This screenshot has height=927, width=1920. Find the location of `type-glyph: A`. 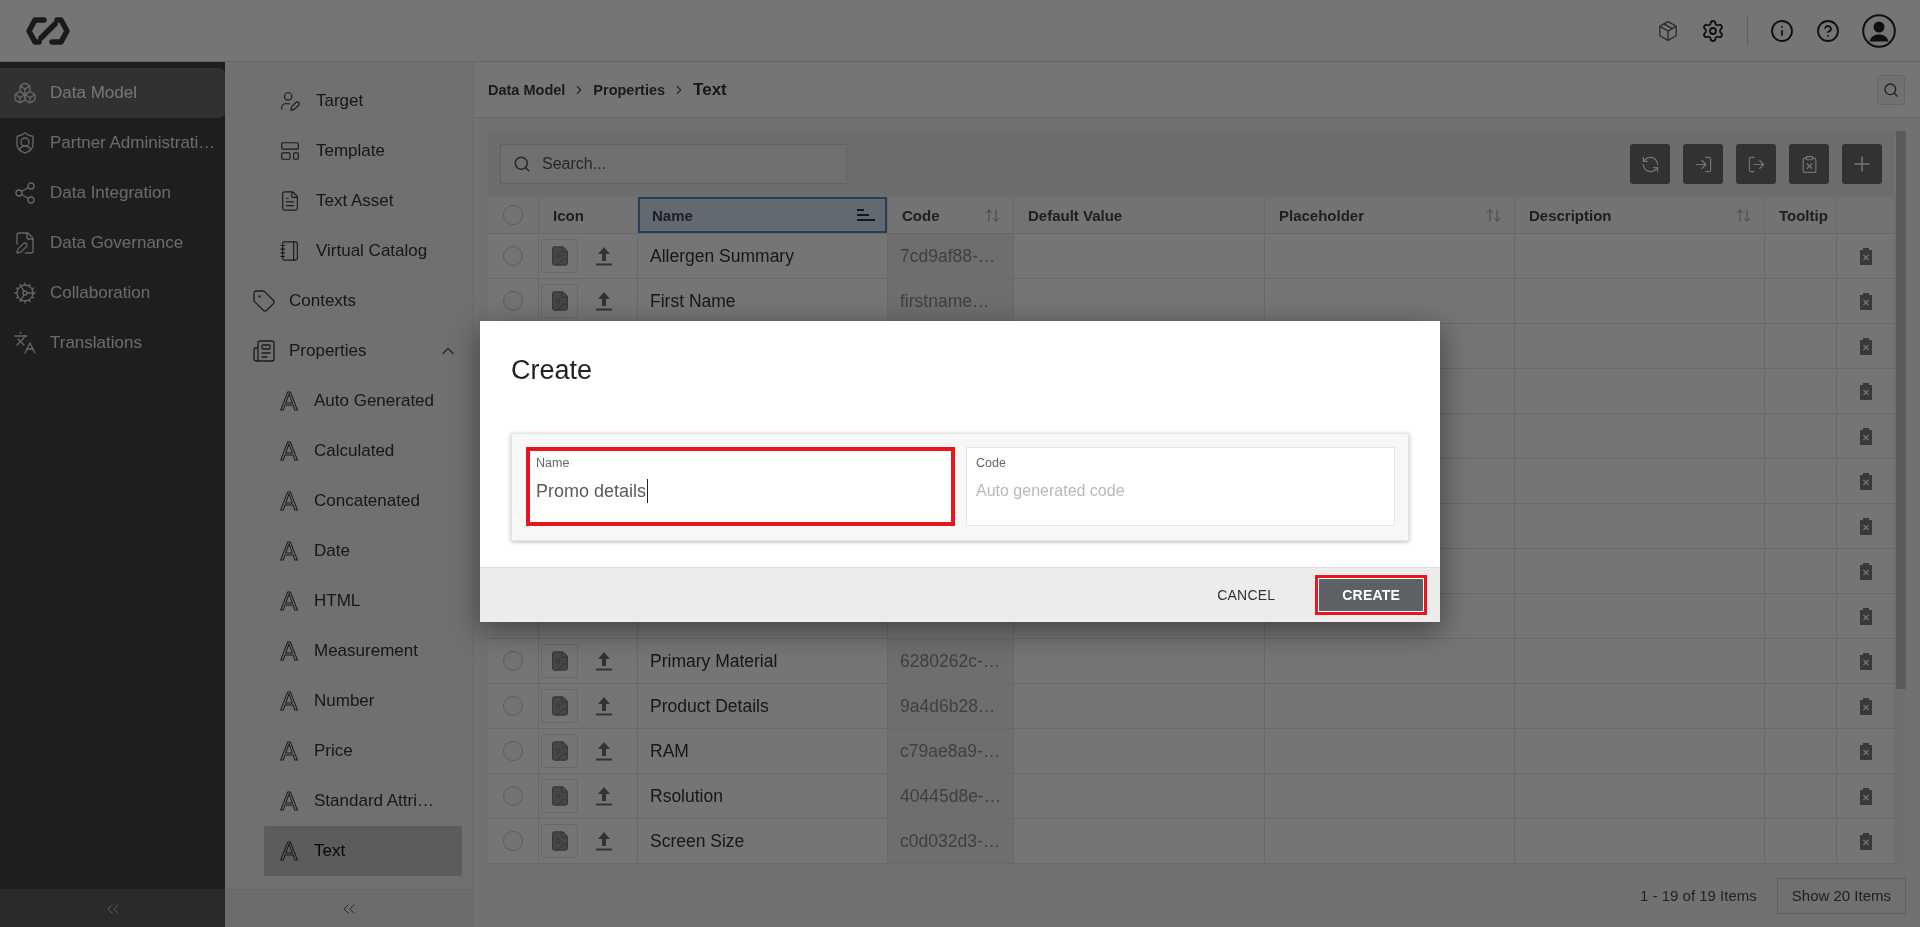

type-glyph: A is located at coordinates (289, 401).